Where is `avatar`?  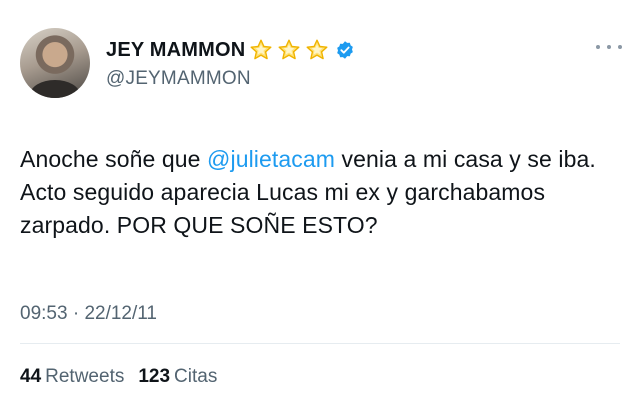 avatar is located at coordinates (55, 63).